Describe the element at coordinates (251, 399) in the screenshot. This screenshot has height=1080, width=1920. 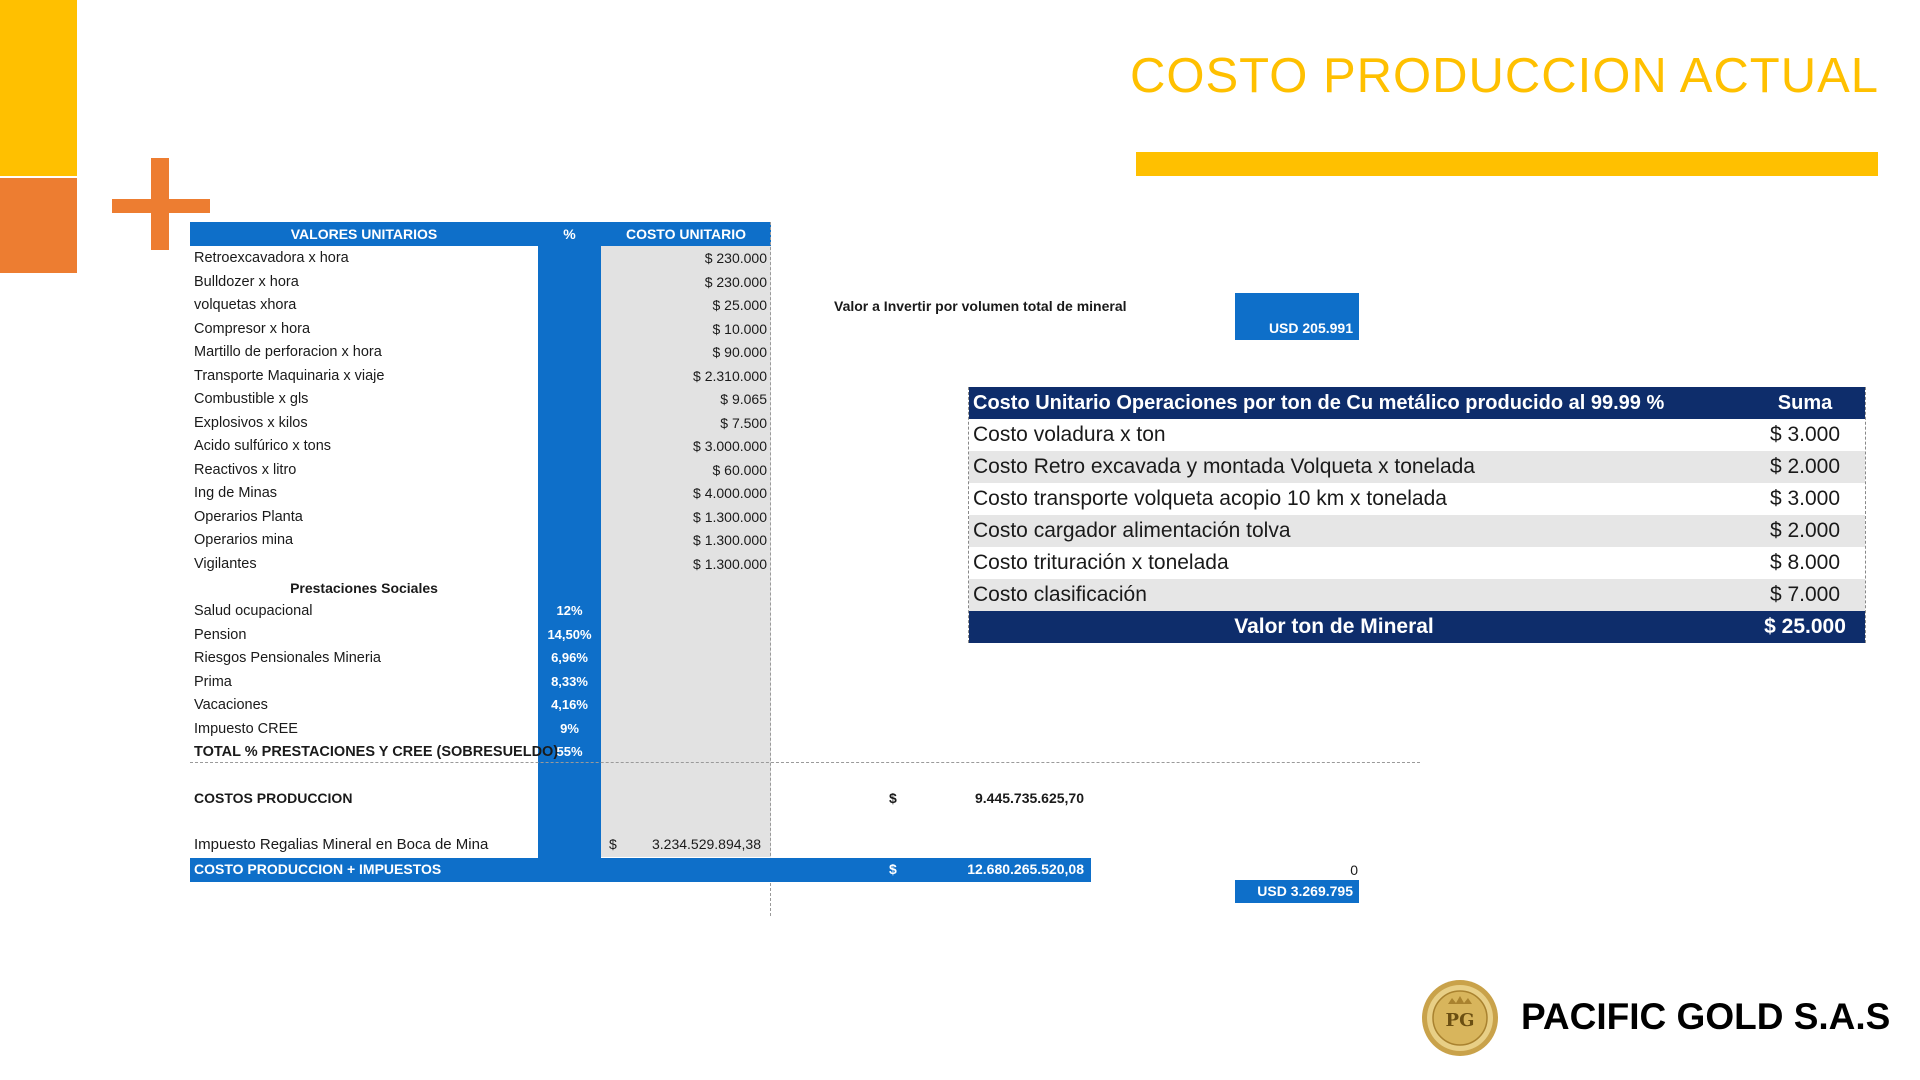
I see `row-label: Combustible x gls` at that location.